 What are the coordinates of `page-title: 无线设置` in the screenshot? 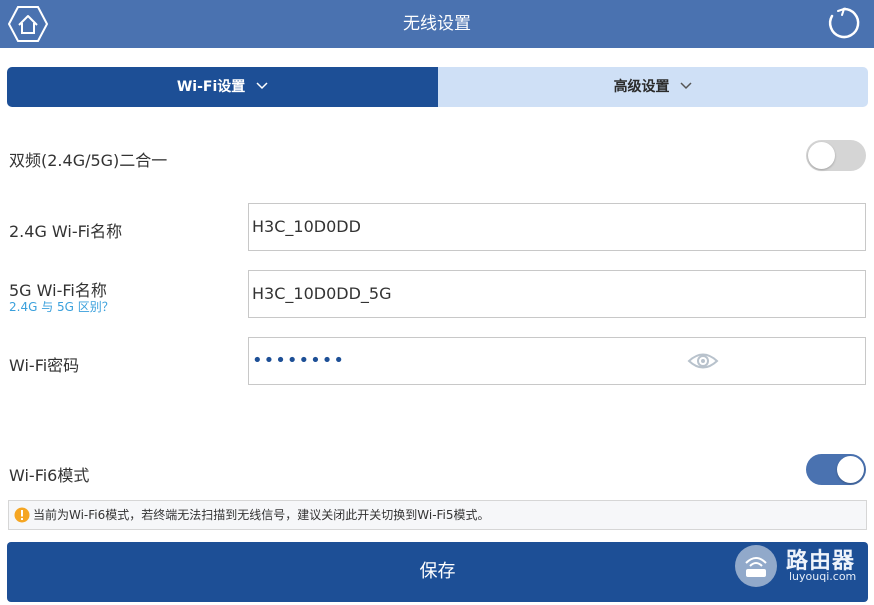 It's located at (437, 24).